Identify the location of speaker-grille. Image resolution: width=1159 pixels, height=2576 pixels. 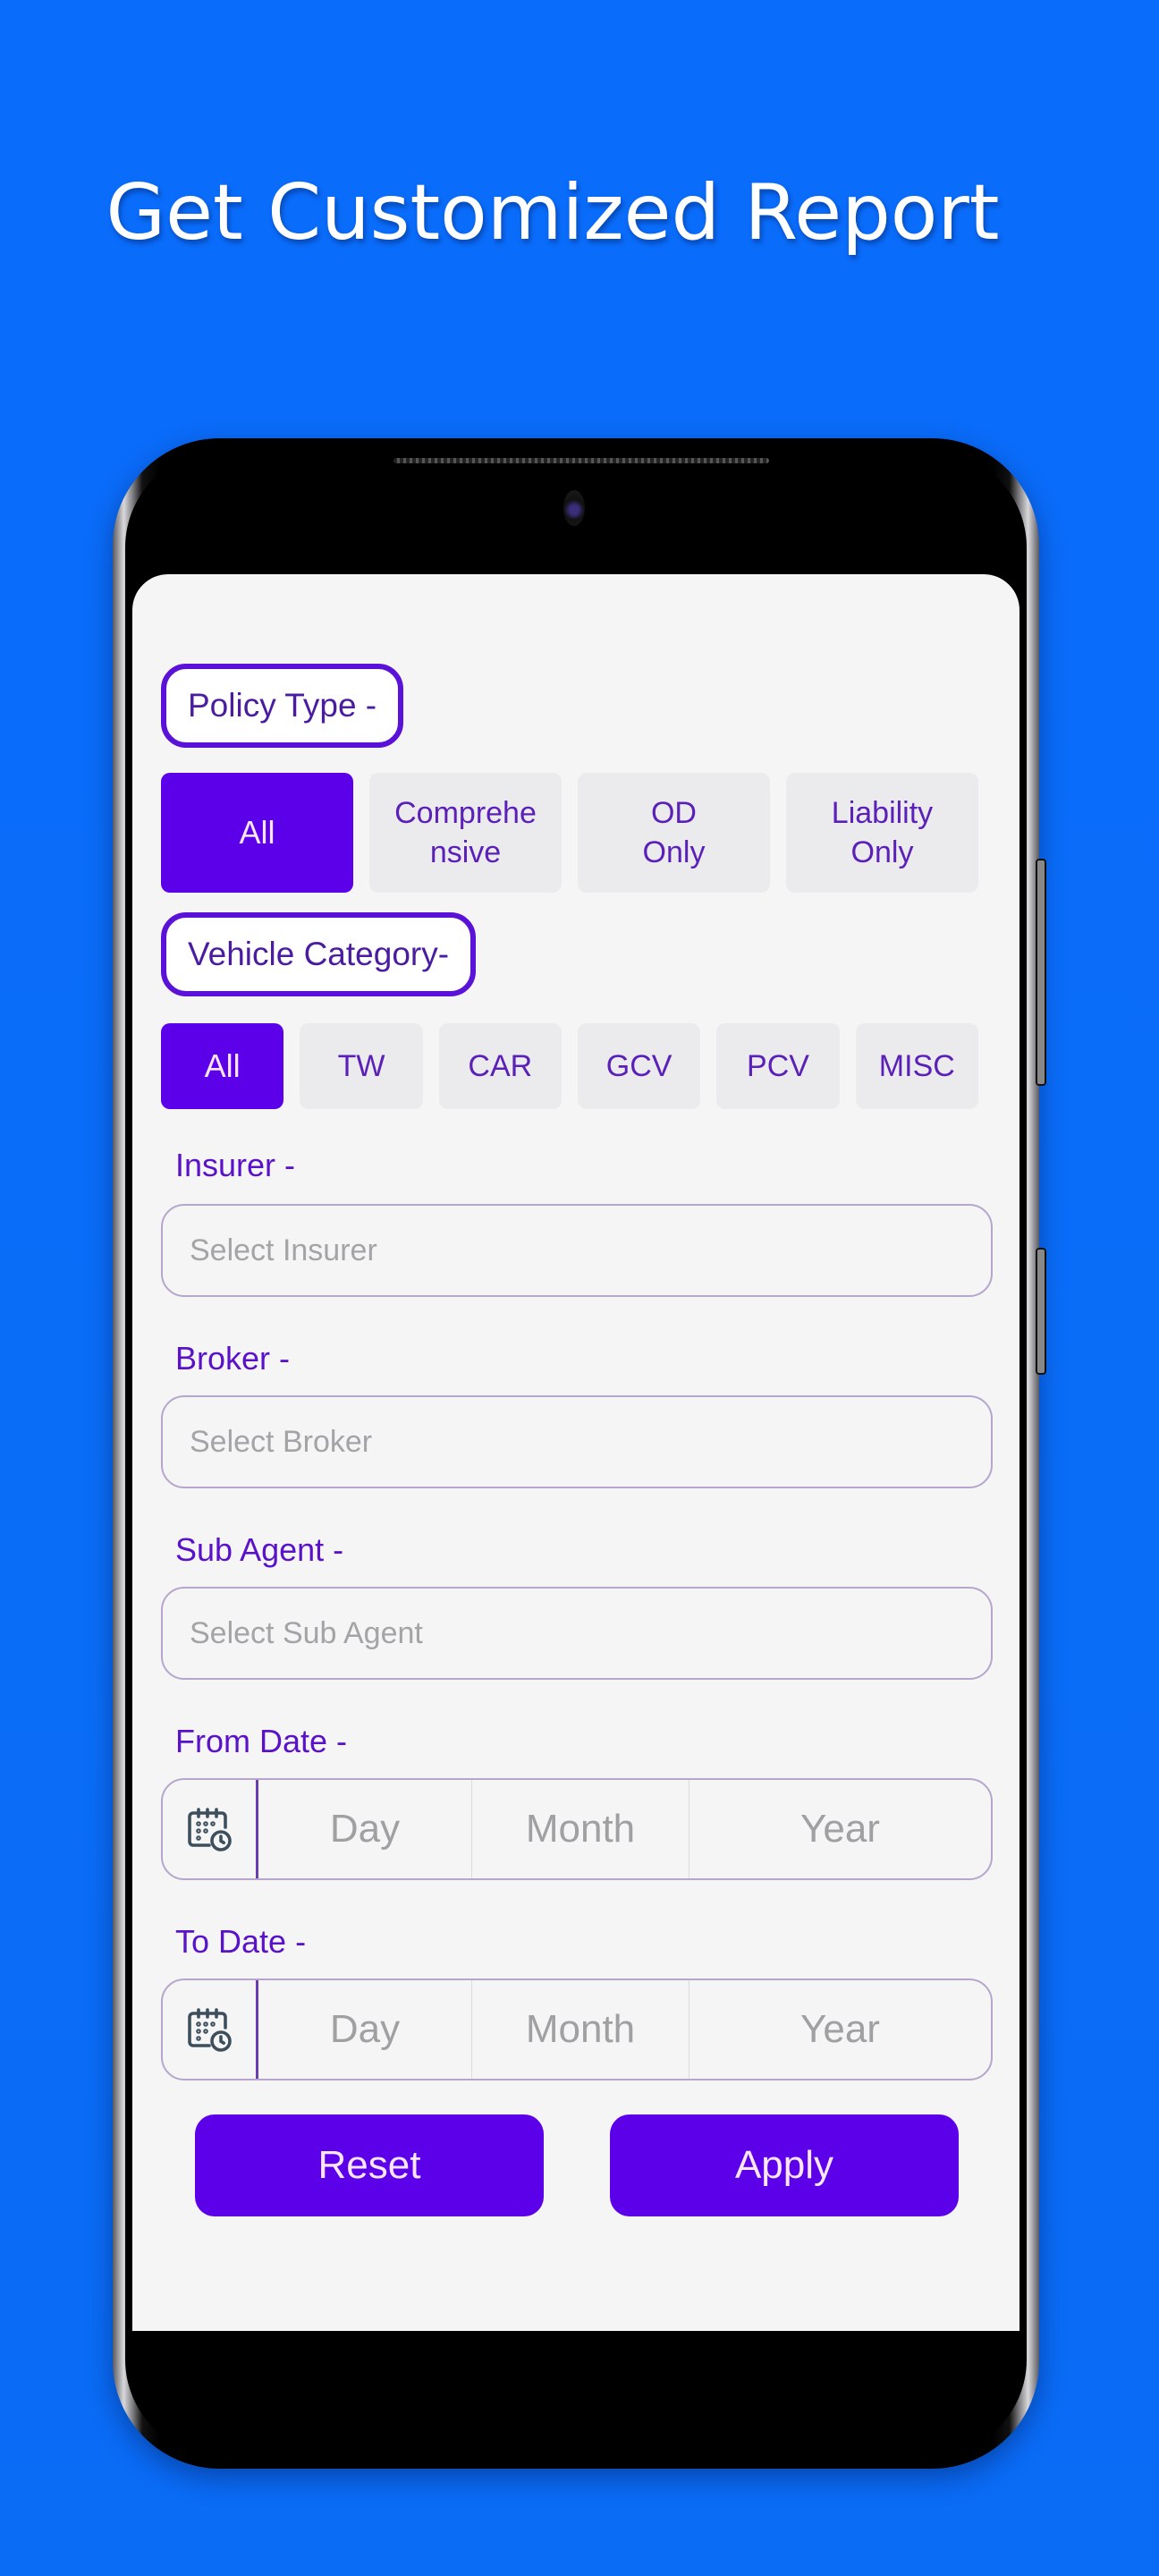
(581, 460).